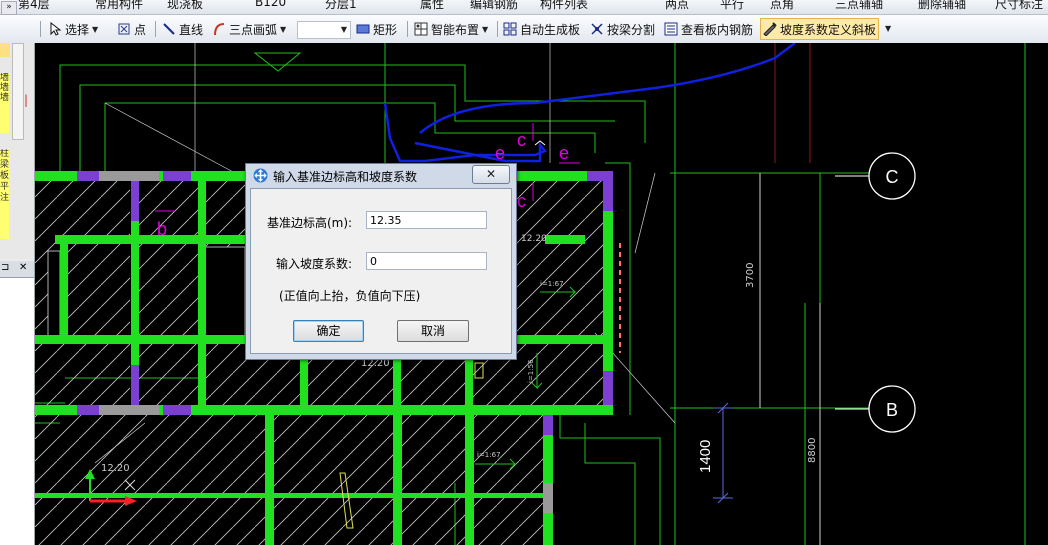 The height and width of the screenshot is (545, 1048). I want to click on cancel-button: 取消, so click(433, 331).